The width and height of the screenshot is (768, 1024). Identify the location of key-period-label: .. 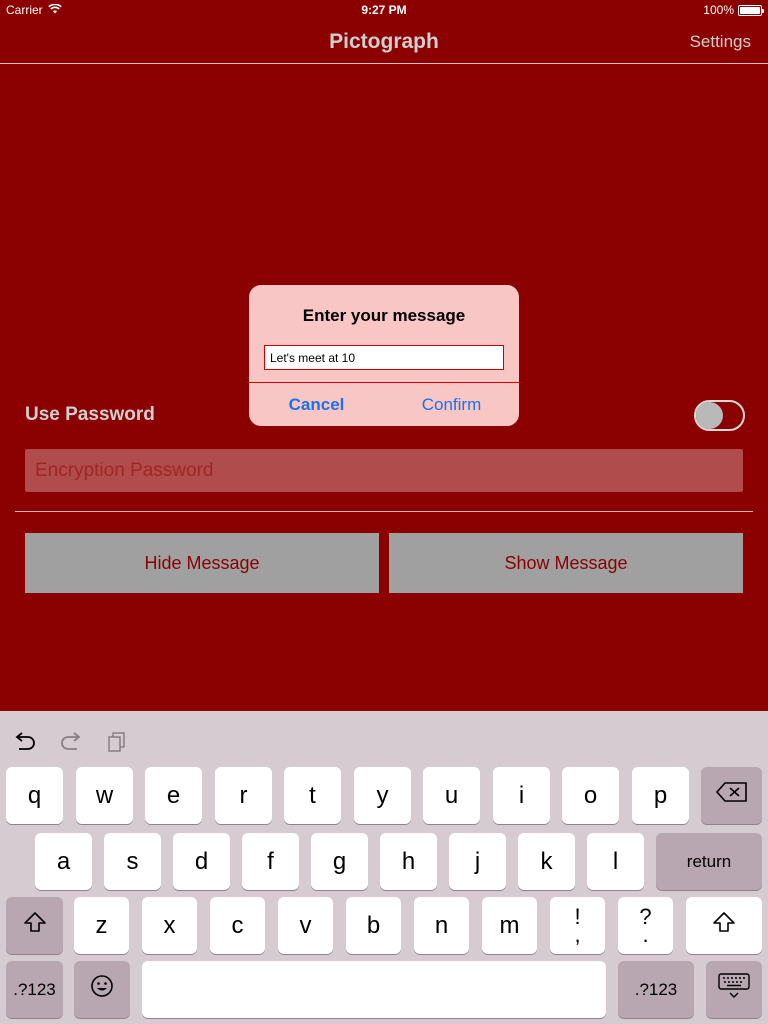
(645, 934).